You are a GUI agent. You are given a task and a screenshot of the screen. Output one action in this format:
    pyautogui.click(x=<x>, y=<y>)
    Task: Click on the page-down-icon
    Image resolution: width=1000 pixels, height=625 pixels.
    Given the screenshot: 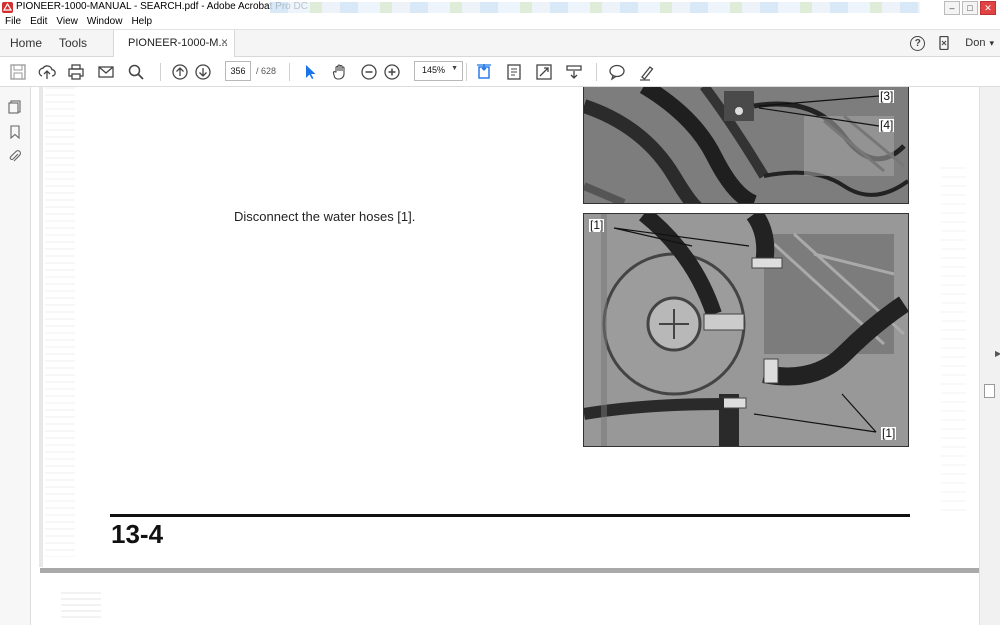 What is the action you would take?
    pyautogui.click(x=203, y=72)
    